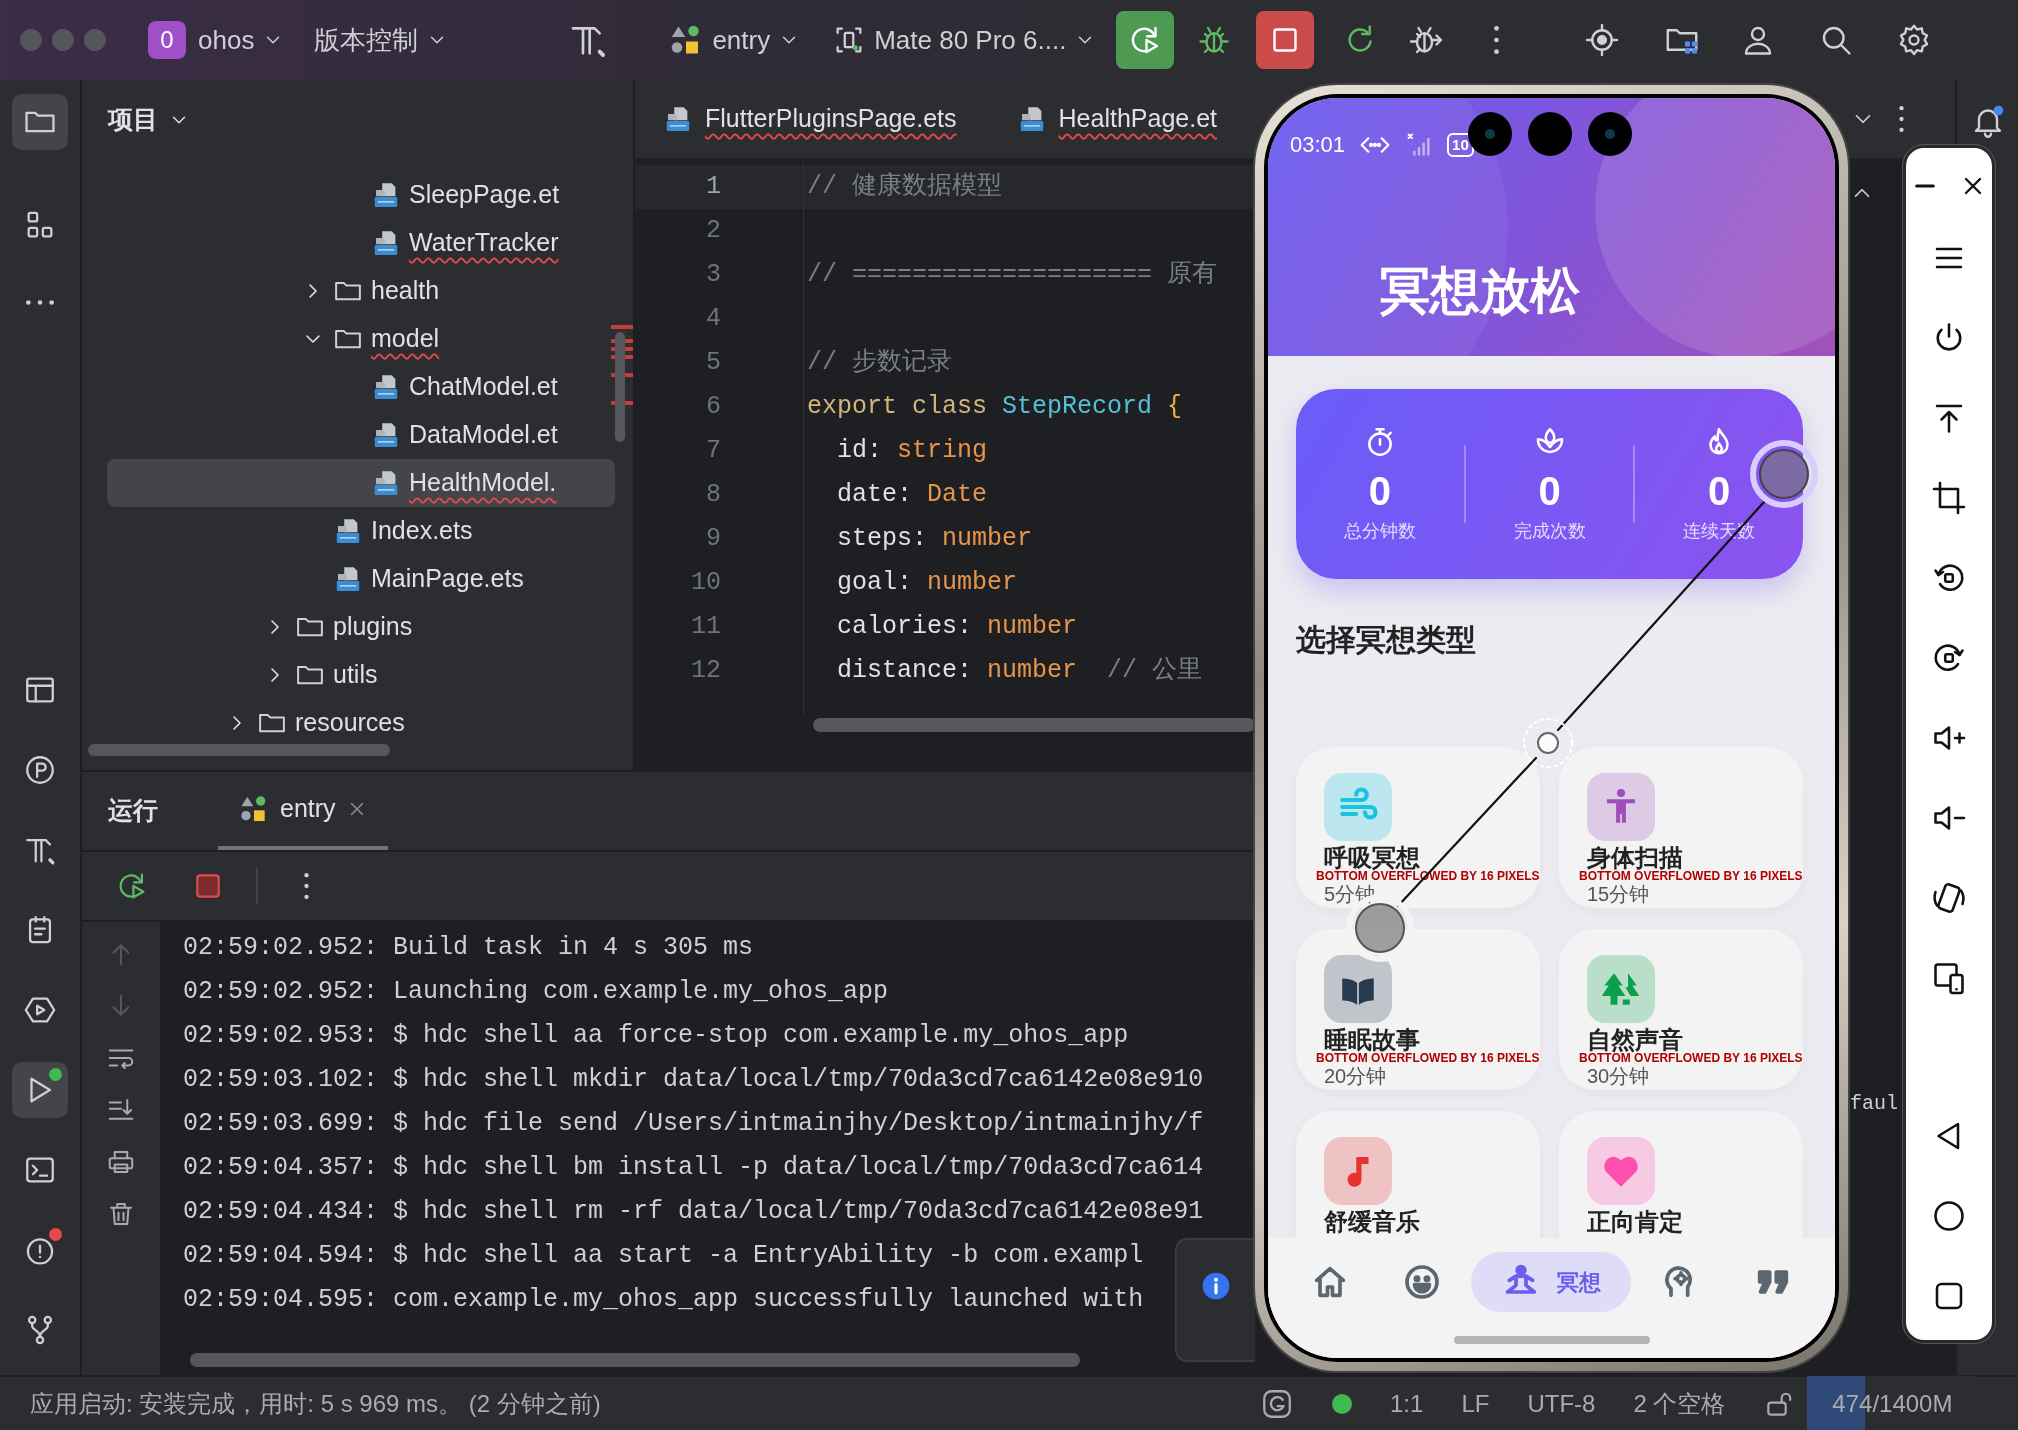  Describe the element at coordinates (1379, 531) in the screenshot. I see `stat-label: 总分钟数` at that location.